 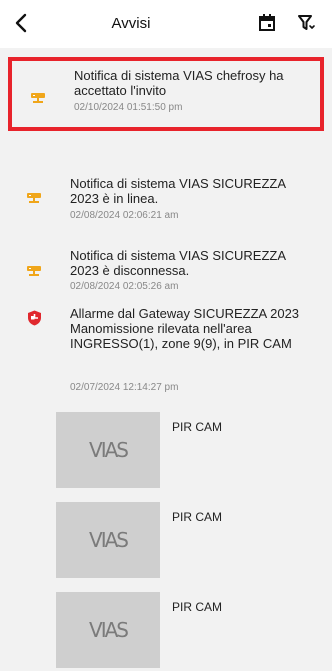 I want to click on notification-time: 02/10/2024 01:51:50 pm, so click(x=128, y=107).